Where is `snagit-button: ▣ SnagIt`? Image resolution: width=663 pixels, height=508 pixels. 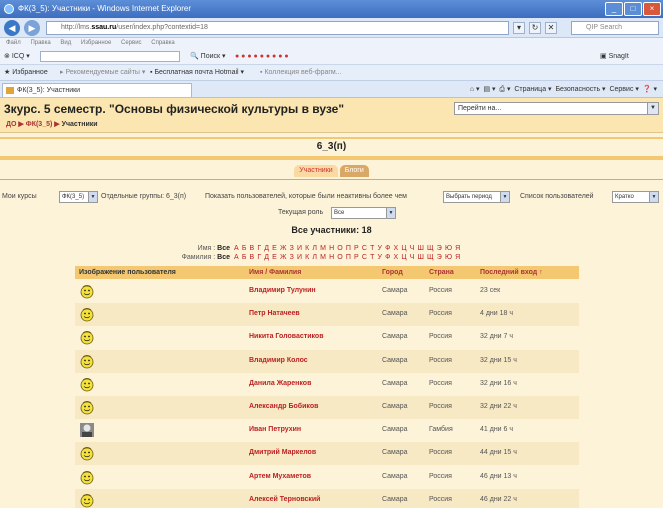
snagit-button: ▣ SnagIt is located at coordinates (614, 57).